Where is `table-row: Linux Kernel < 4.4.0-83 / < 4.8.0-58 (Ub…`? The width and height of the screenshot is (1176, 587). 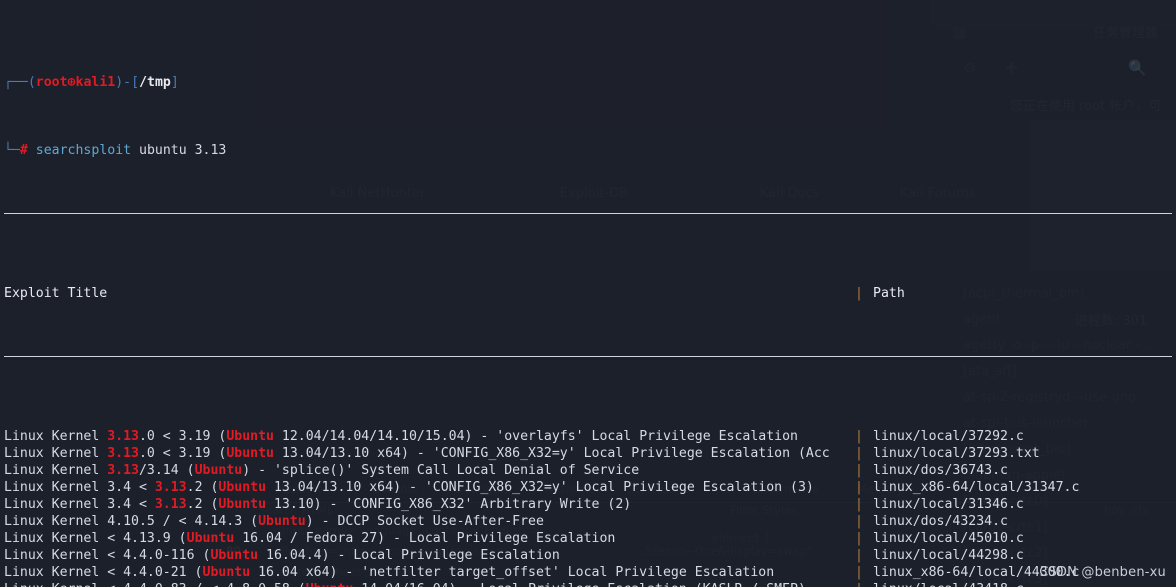 table-row: Linux Kernel < 4.4.0-83 / < 4.8.0-58 (Ub… is located at coordinates (588, 584).